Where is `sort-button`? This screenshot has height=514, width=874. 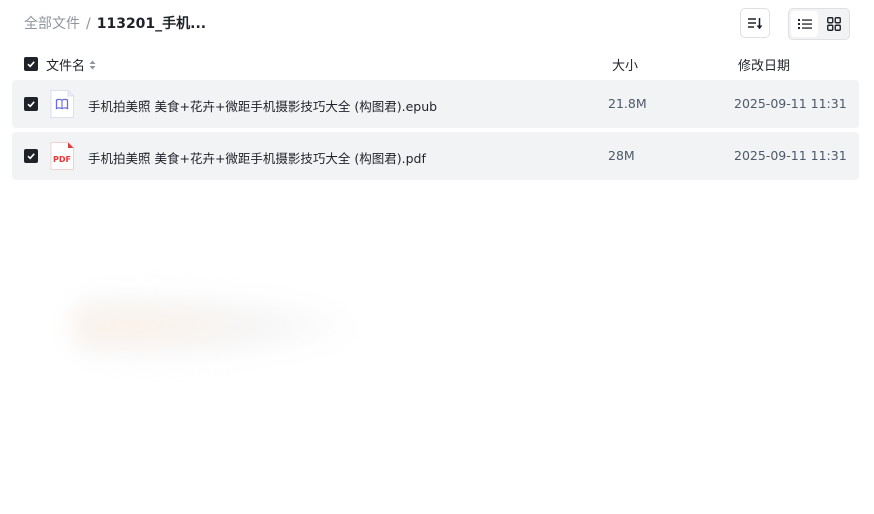 sort-button is located at coordinates (755, 23).